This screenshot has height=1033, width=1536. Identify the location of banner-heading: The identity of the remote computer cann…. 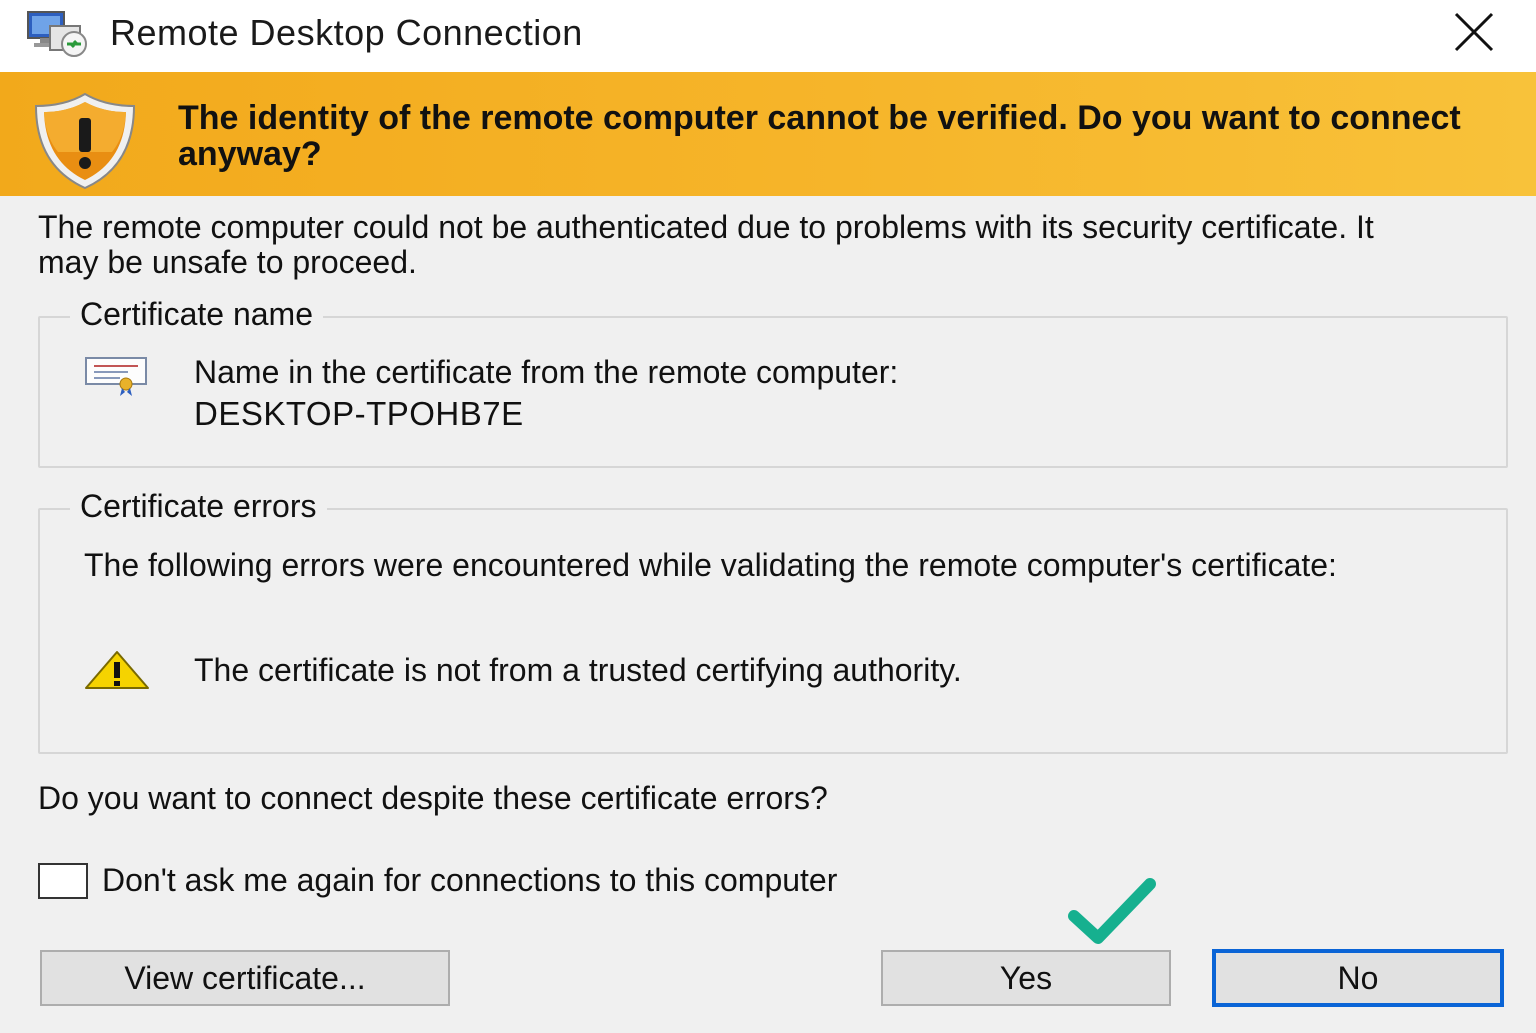
(819, 136).